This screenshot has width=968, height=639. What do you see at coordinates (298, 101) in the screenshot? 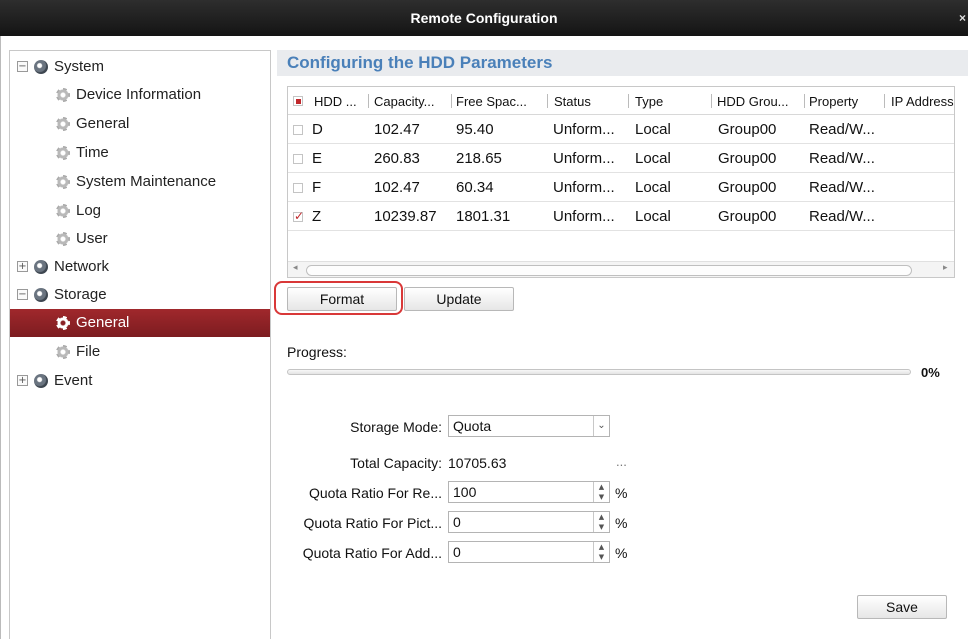
I see `select-all-checkbox` at bounding box center [298, 101].